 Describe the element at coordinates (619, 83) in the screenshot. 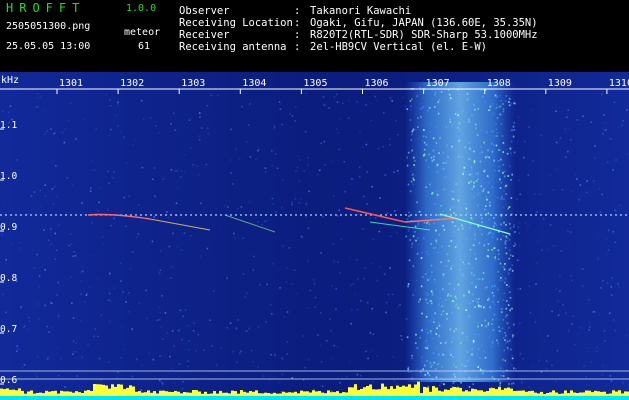

I see `time-tick-label: 1310` at that location.